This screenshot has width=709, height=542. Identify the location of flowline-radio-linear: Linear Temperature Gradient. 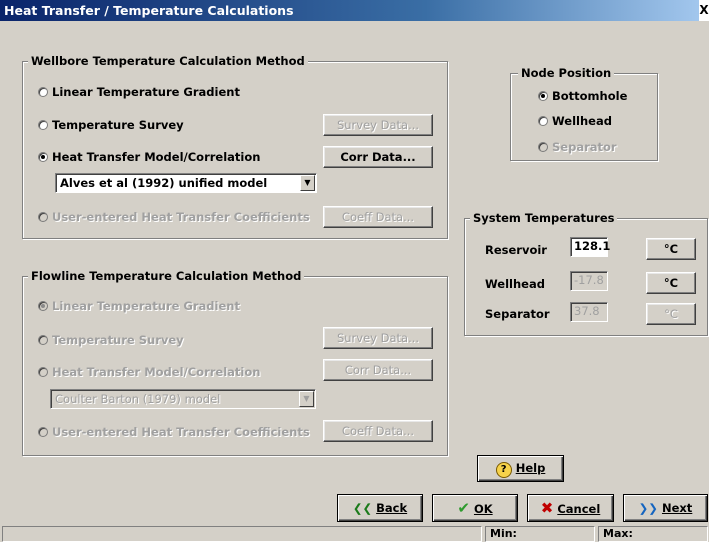
(139, 306).